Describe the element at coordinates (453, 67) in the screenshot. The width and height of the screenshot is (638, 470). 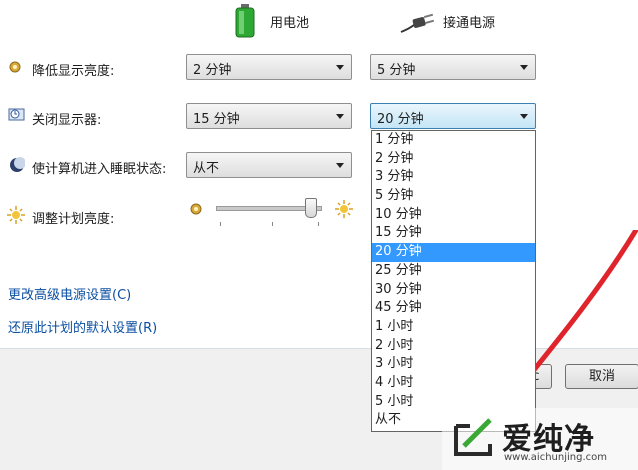
I see `dim-display-plugged-select: 5 分钟` at that location.